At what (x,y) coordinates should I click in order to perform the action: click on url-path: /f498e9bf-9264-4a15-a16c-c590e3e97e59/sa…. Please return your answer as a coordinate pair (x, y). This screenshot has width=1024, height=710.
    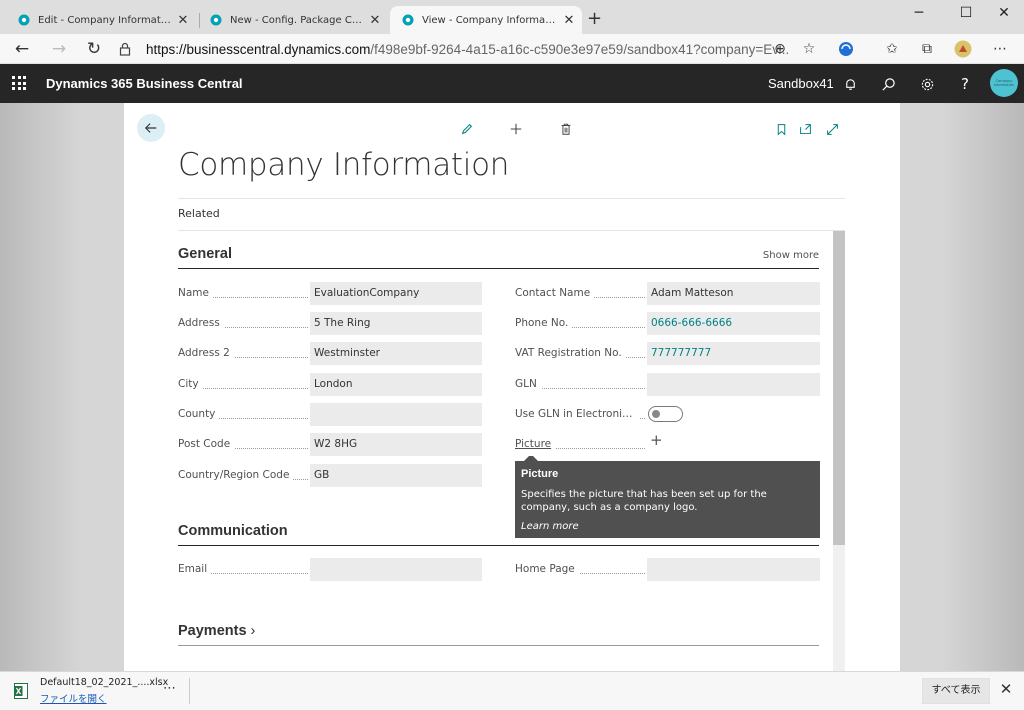
    Looking at the image, I should click on (580, 49).